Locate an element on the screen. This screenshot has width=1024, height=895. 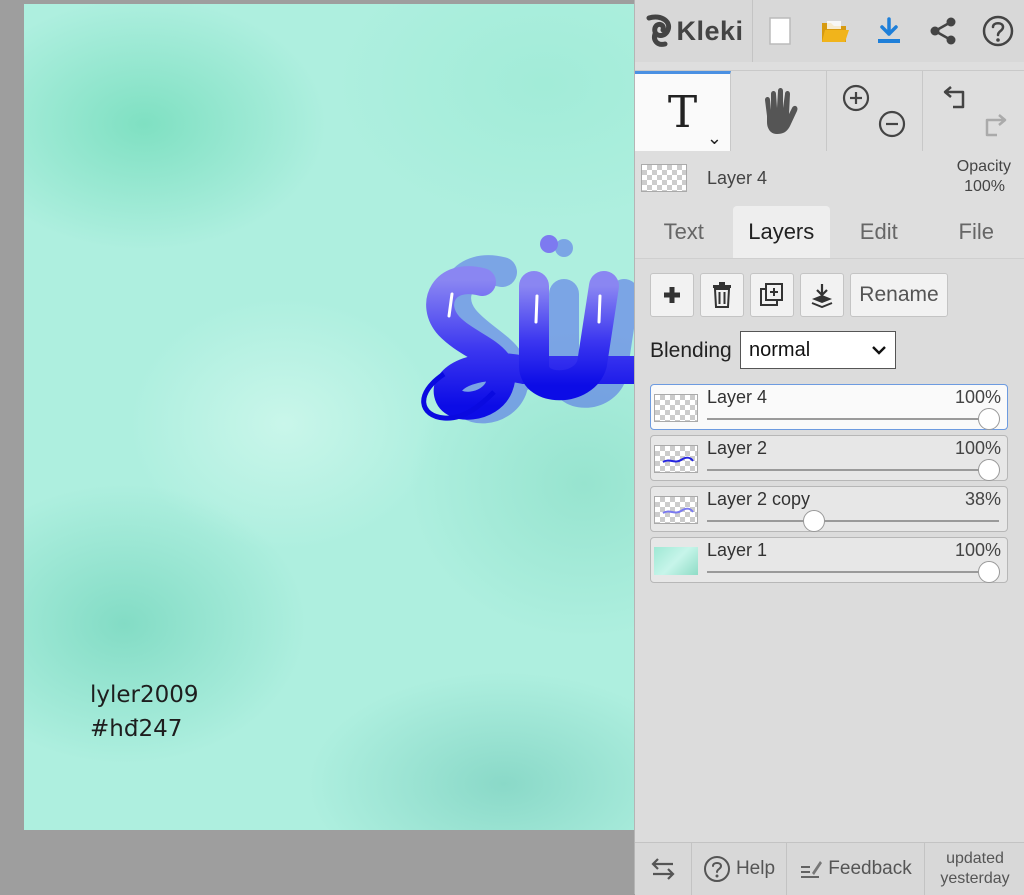
zoom-out-icon is located at coordinates (892, 124).